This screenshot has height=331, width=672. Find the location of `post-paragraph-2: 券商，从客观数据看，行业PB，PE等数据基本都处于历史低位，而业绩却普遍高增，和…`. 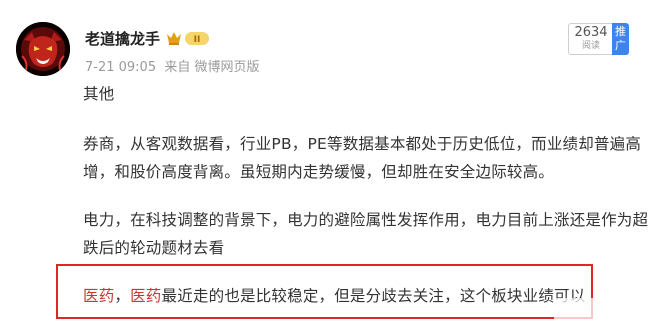

post-paragraph-2: 券商，从客观数据看，行业PB，PE等数据基本都处于历史低位，而业绩却普遍高增，和… is located at coordinates (362, 158).